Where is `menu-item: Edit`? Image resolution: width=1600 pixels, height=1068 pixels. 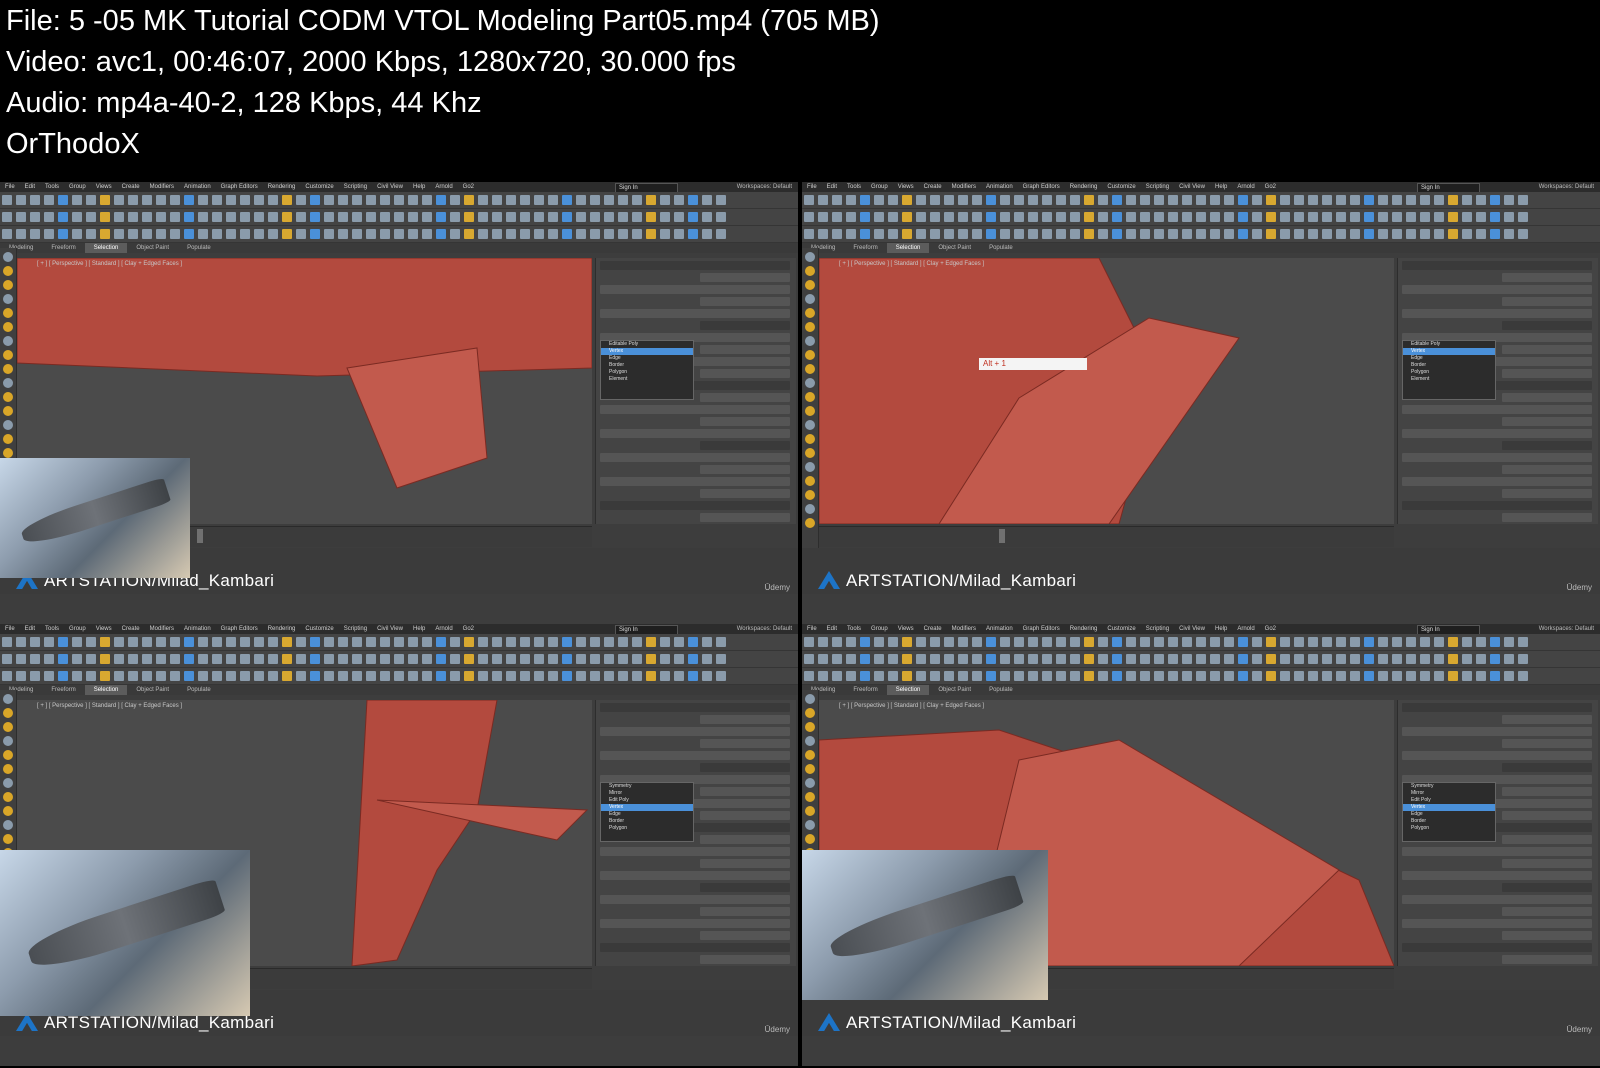 menu-item: Edit is located at coordinates (832, 187).